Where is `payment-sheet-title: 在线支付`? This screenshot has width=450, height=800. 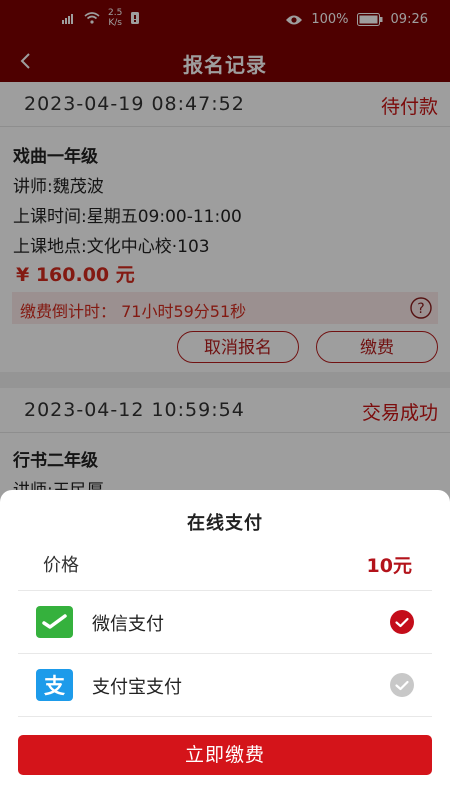
payment-sheet-title: 在线支付 is located at coordinates (225, 523).